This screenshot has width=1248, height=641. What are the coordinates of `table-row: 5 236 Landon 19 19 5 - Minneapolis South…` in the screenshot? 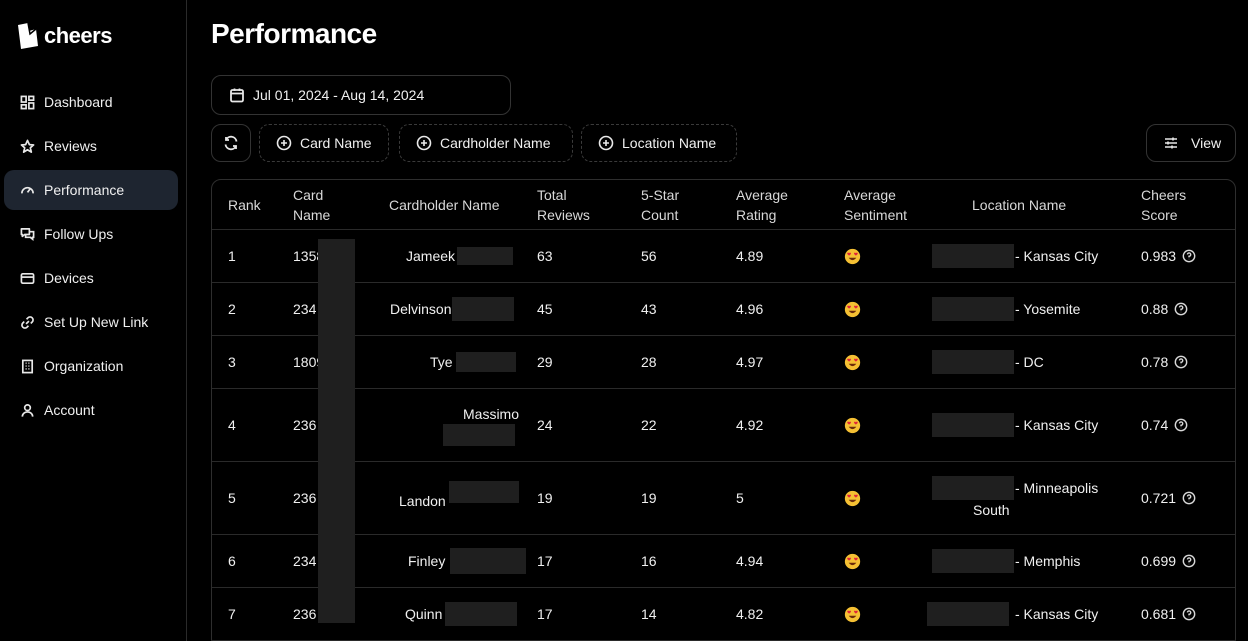 It's located at (723, 498).